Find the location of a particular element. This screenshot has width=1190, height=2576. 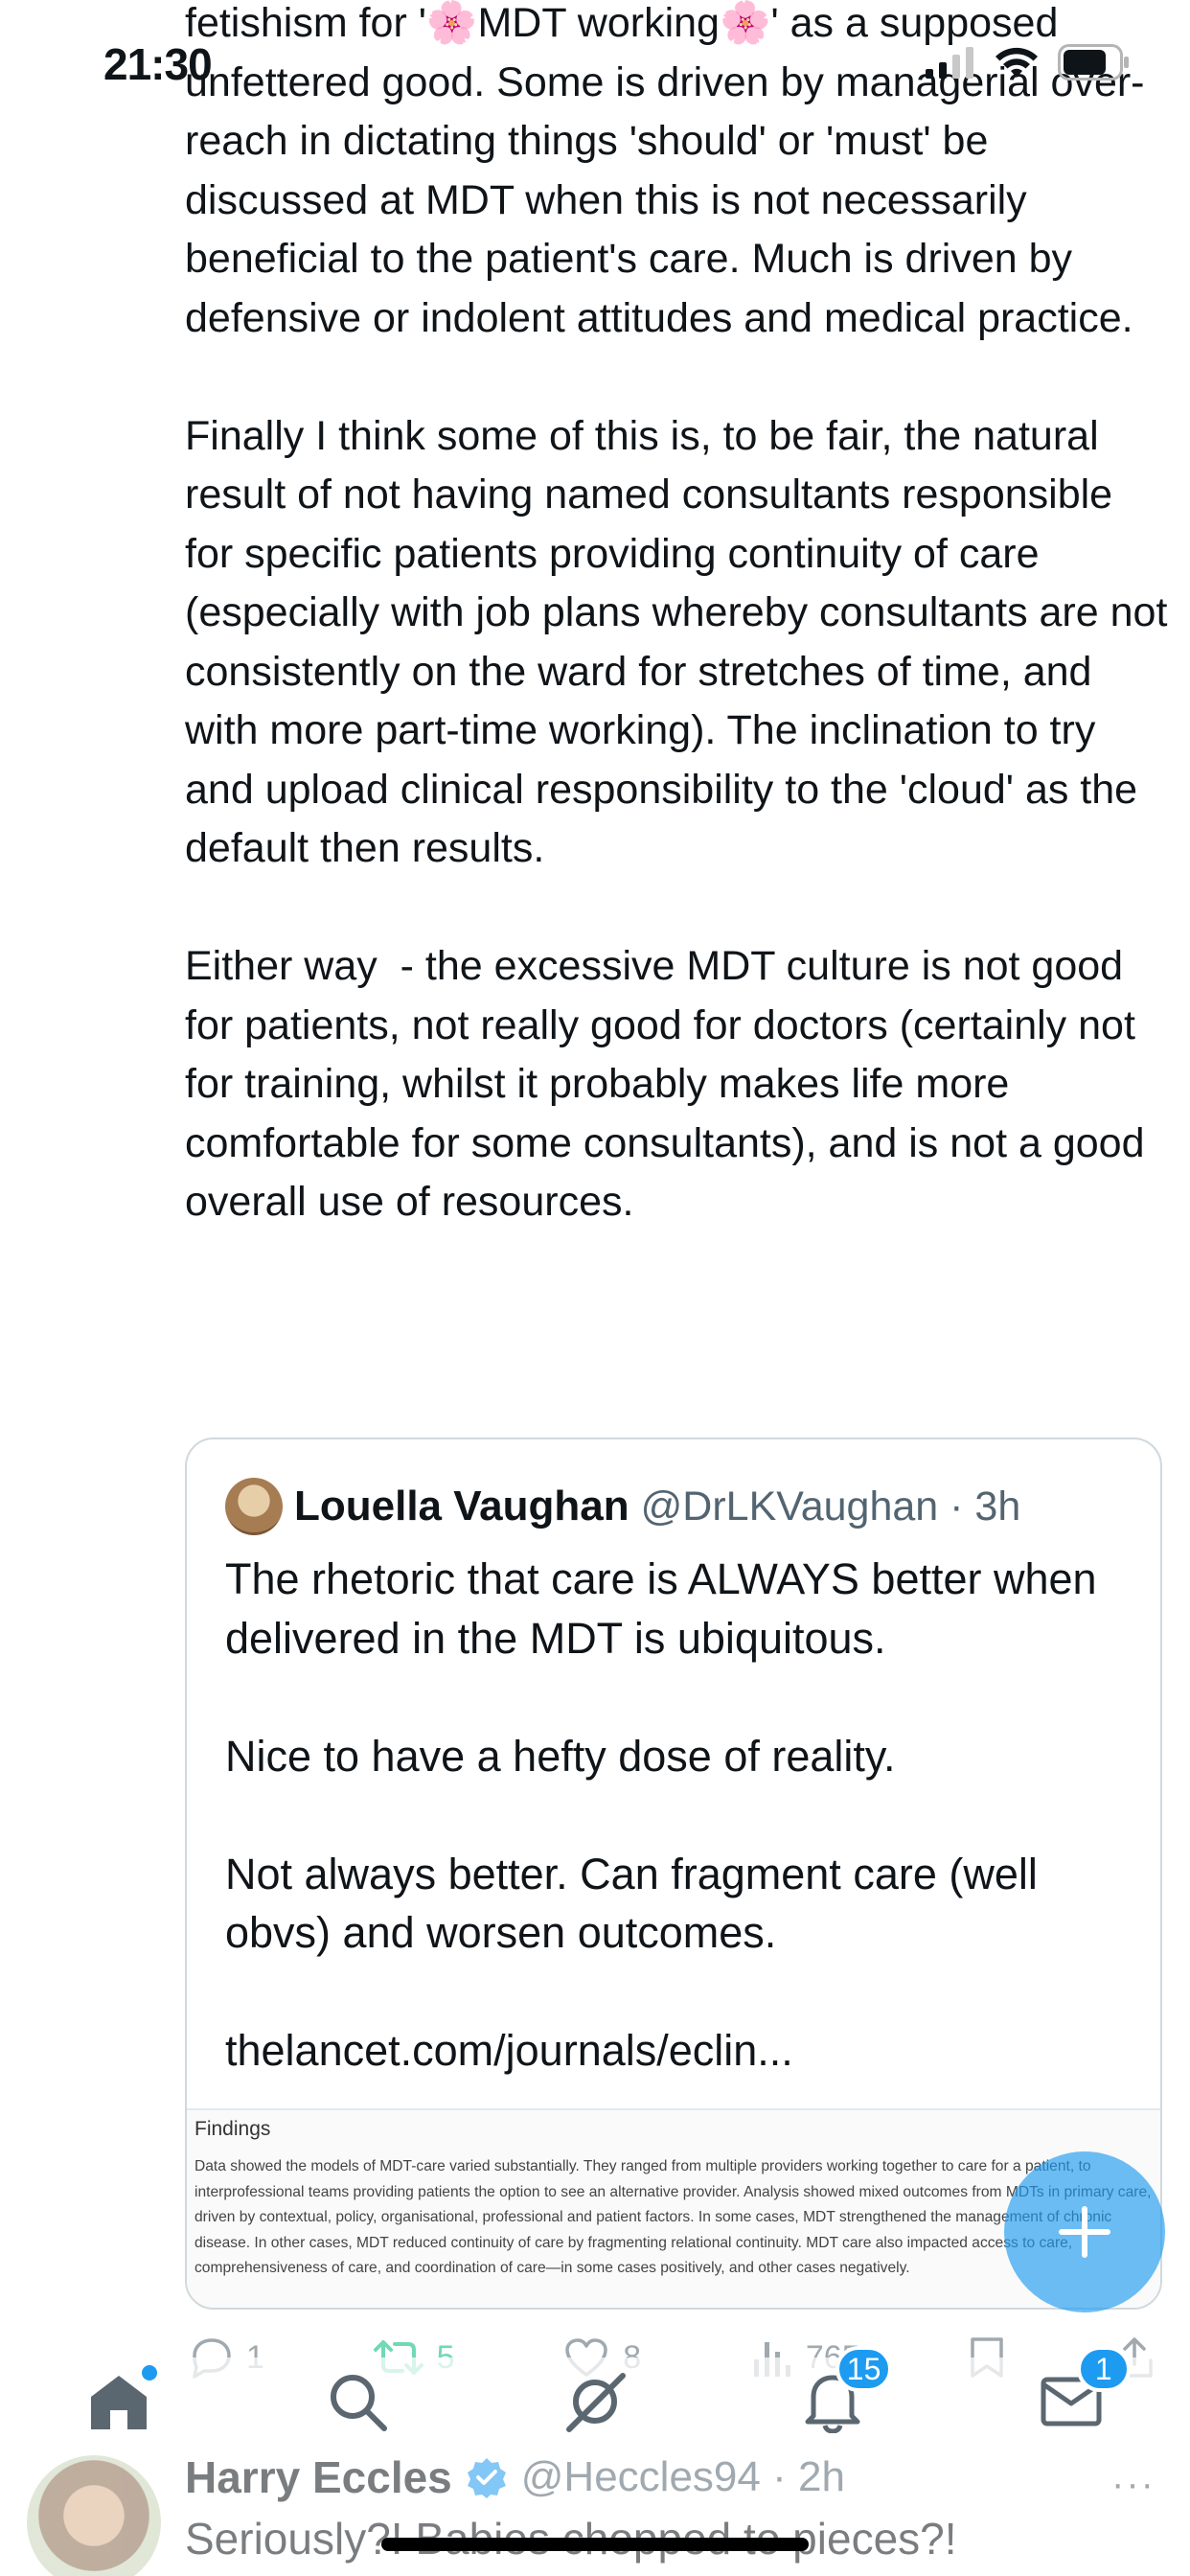

quote-header: Louella Vaughan @DrLKVaughan · 3h is located at coordinates (622, 1506).